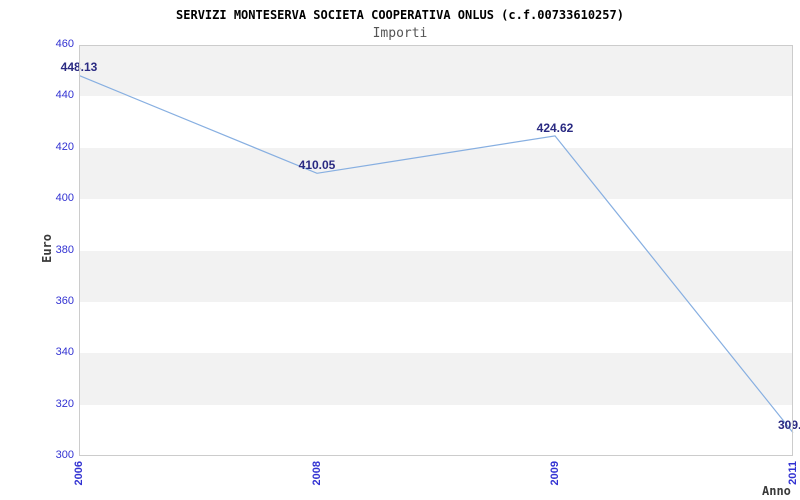 The height and width of the screenshot is (500, 800). Describe the element at coordinates (64, 198) in the screenshot. I see `y-tick-label: 400` at that location.